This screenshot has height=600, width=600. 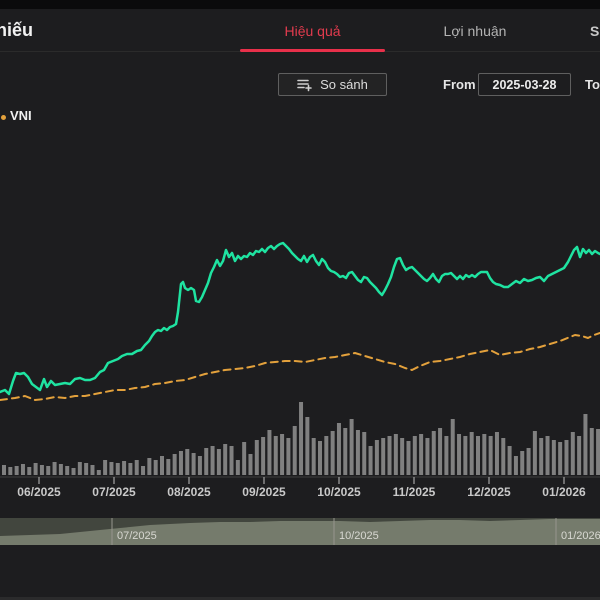 What do you see at coordinates (359, 536) in the screenshot?
I see `navigator-label-2: 10/2025` at bounding box center [359, 536].